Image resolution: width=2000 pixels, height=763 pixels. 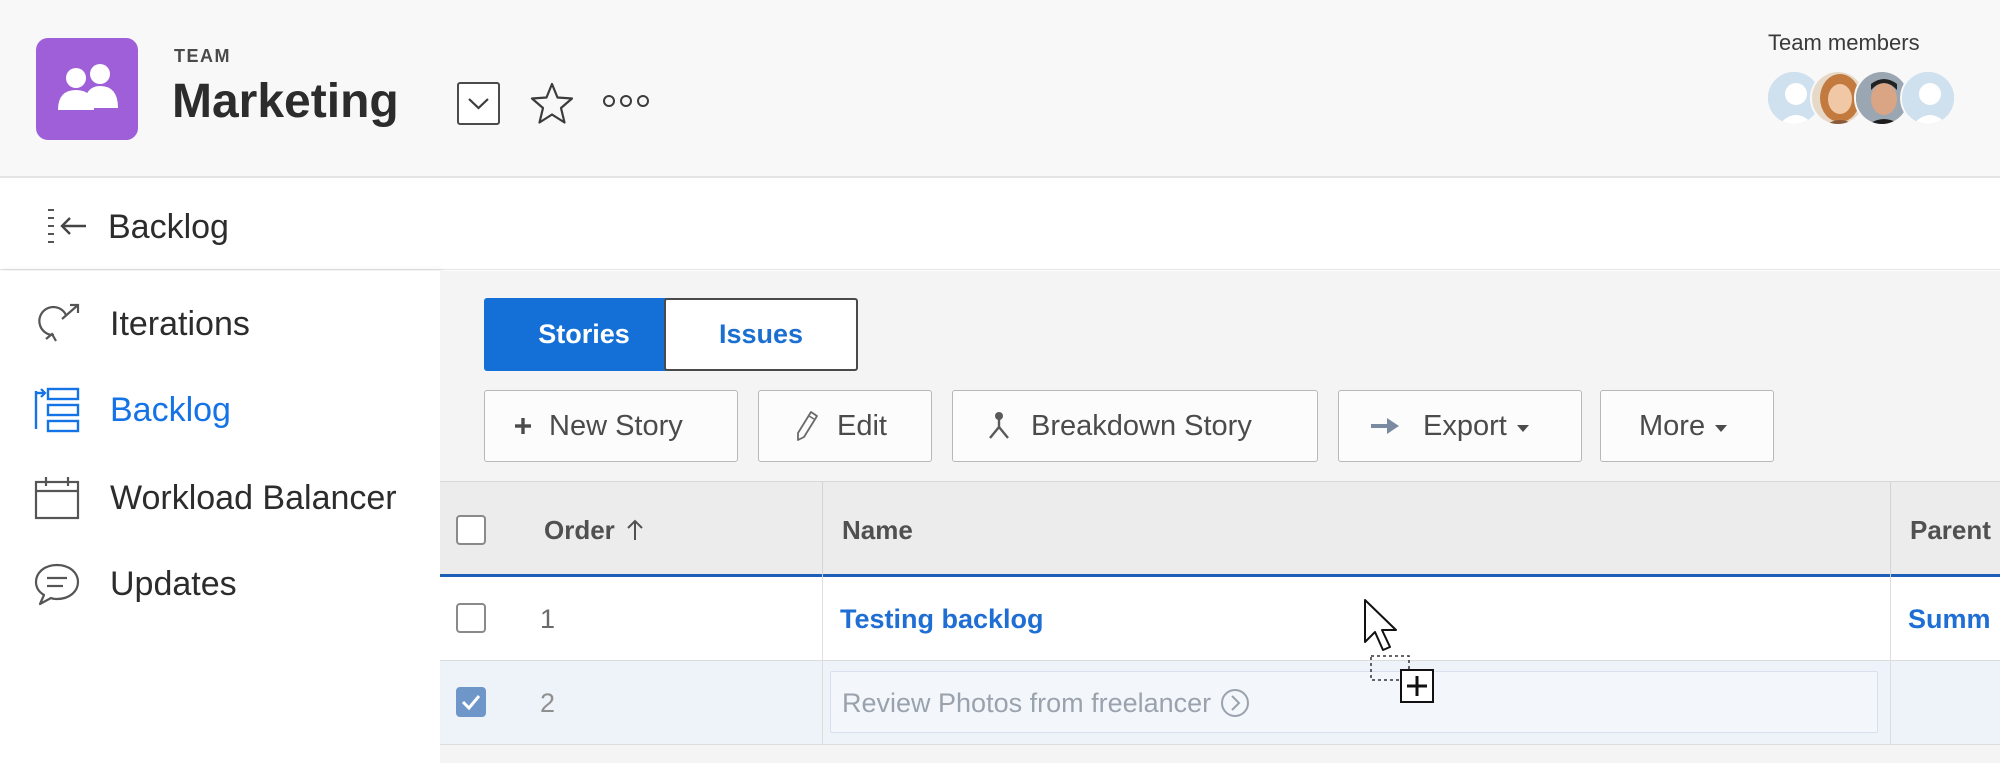 What do you see at coordinates (1950, 530) in the screenshot?
I see `column-header-parent: Parent` at bounding box center [1950, 530].